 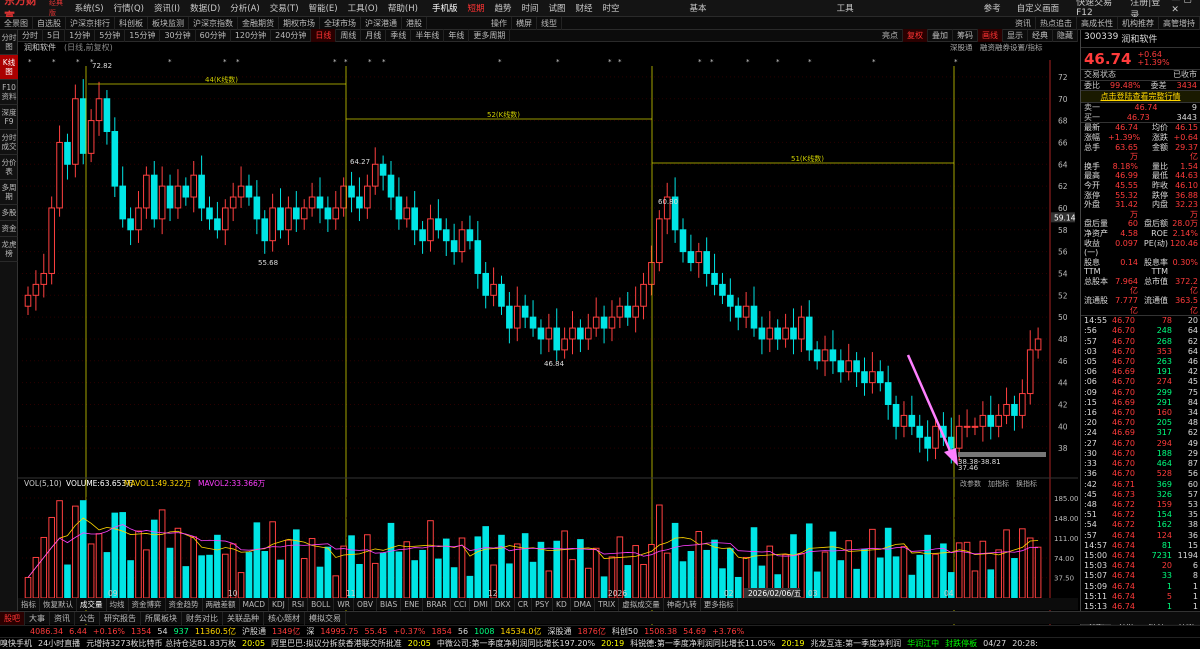 I want to click on top-tab: 手机版, so click(x=445, y=8).